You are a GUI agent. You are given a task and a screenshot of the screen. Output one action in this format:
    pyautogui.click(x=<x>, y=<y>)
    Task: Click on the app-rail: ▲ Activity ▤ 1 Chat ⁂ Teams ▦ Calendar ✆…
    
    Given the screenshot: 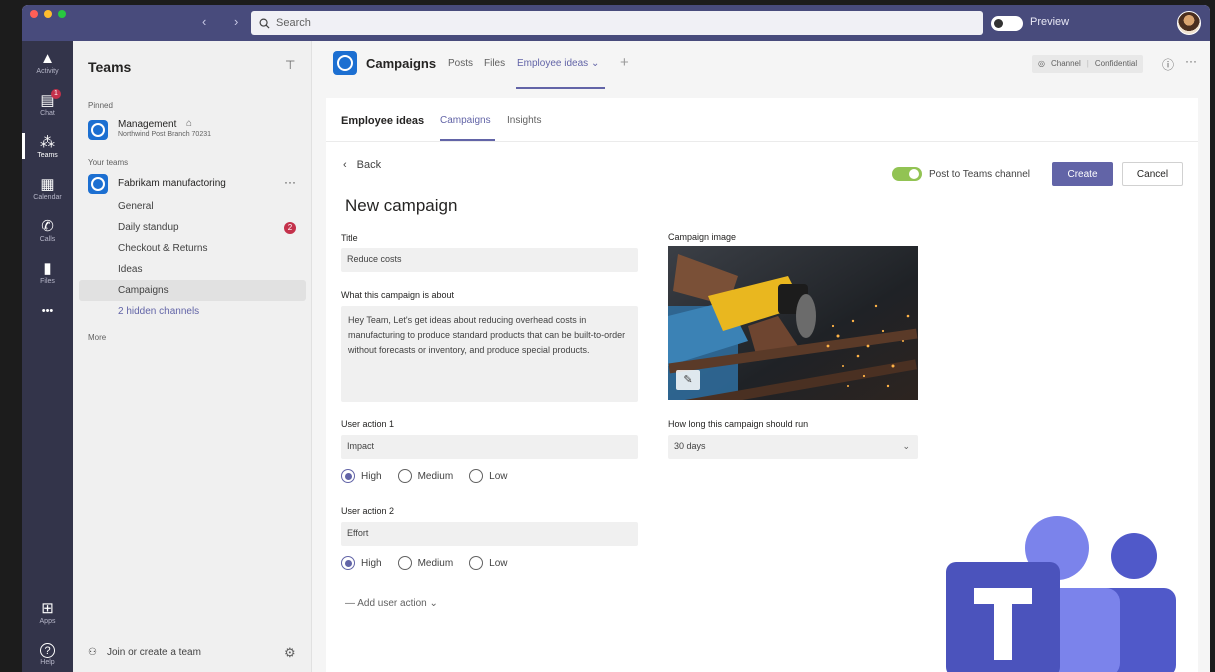 What is the action you would take?
    pyautogui.click(x=47, y=356)
    